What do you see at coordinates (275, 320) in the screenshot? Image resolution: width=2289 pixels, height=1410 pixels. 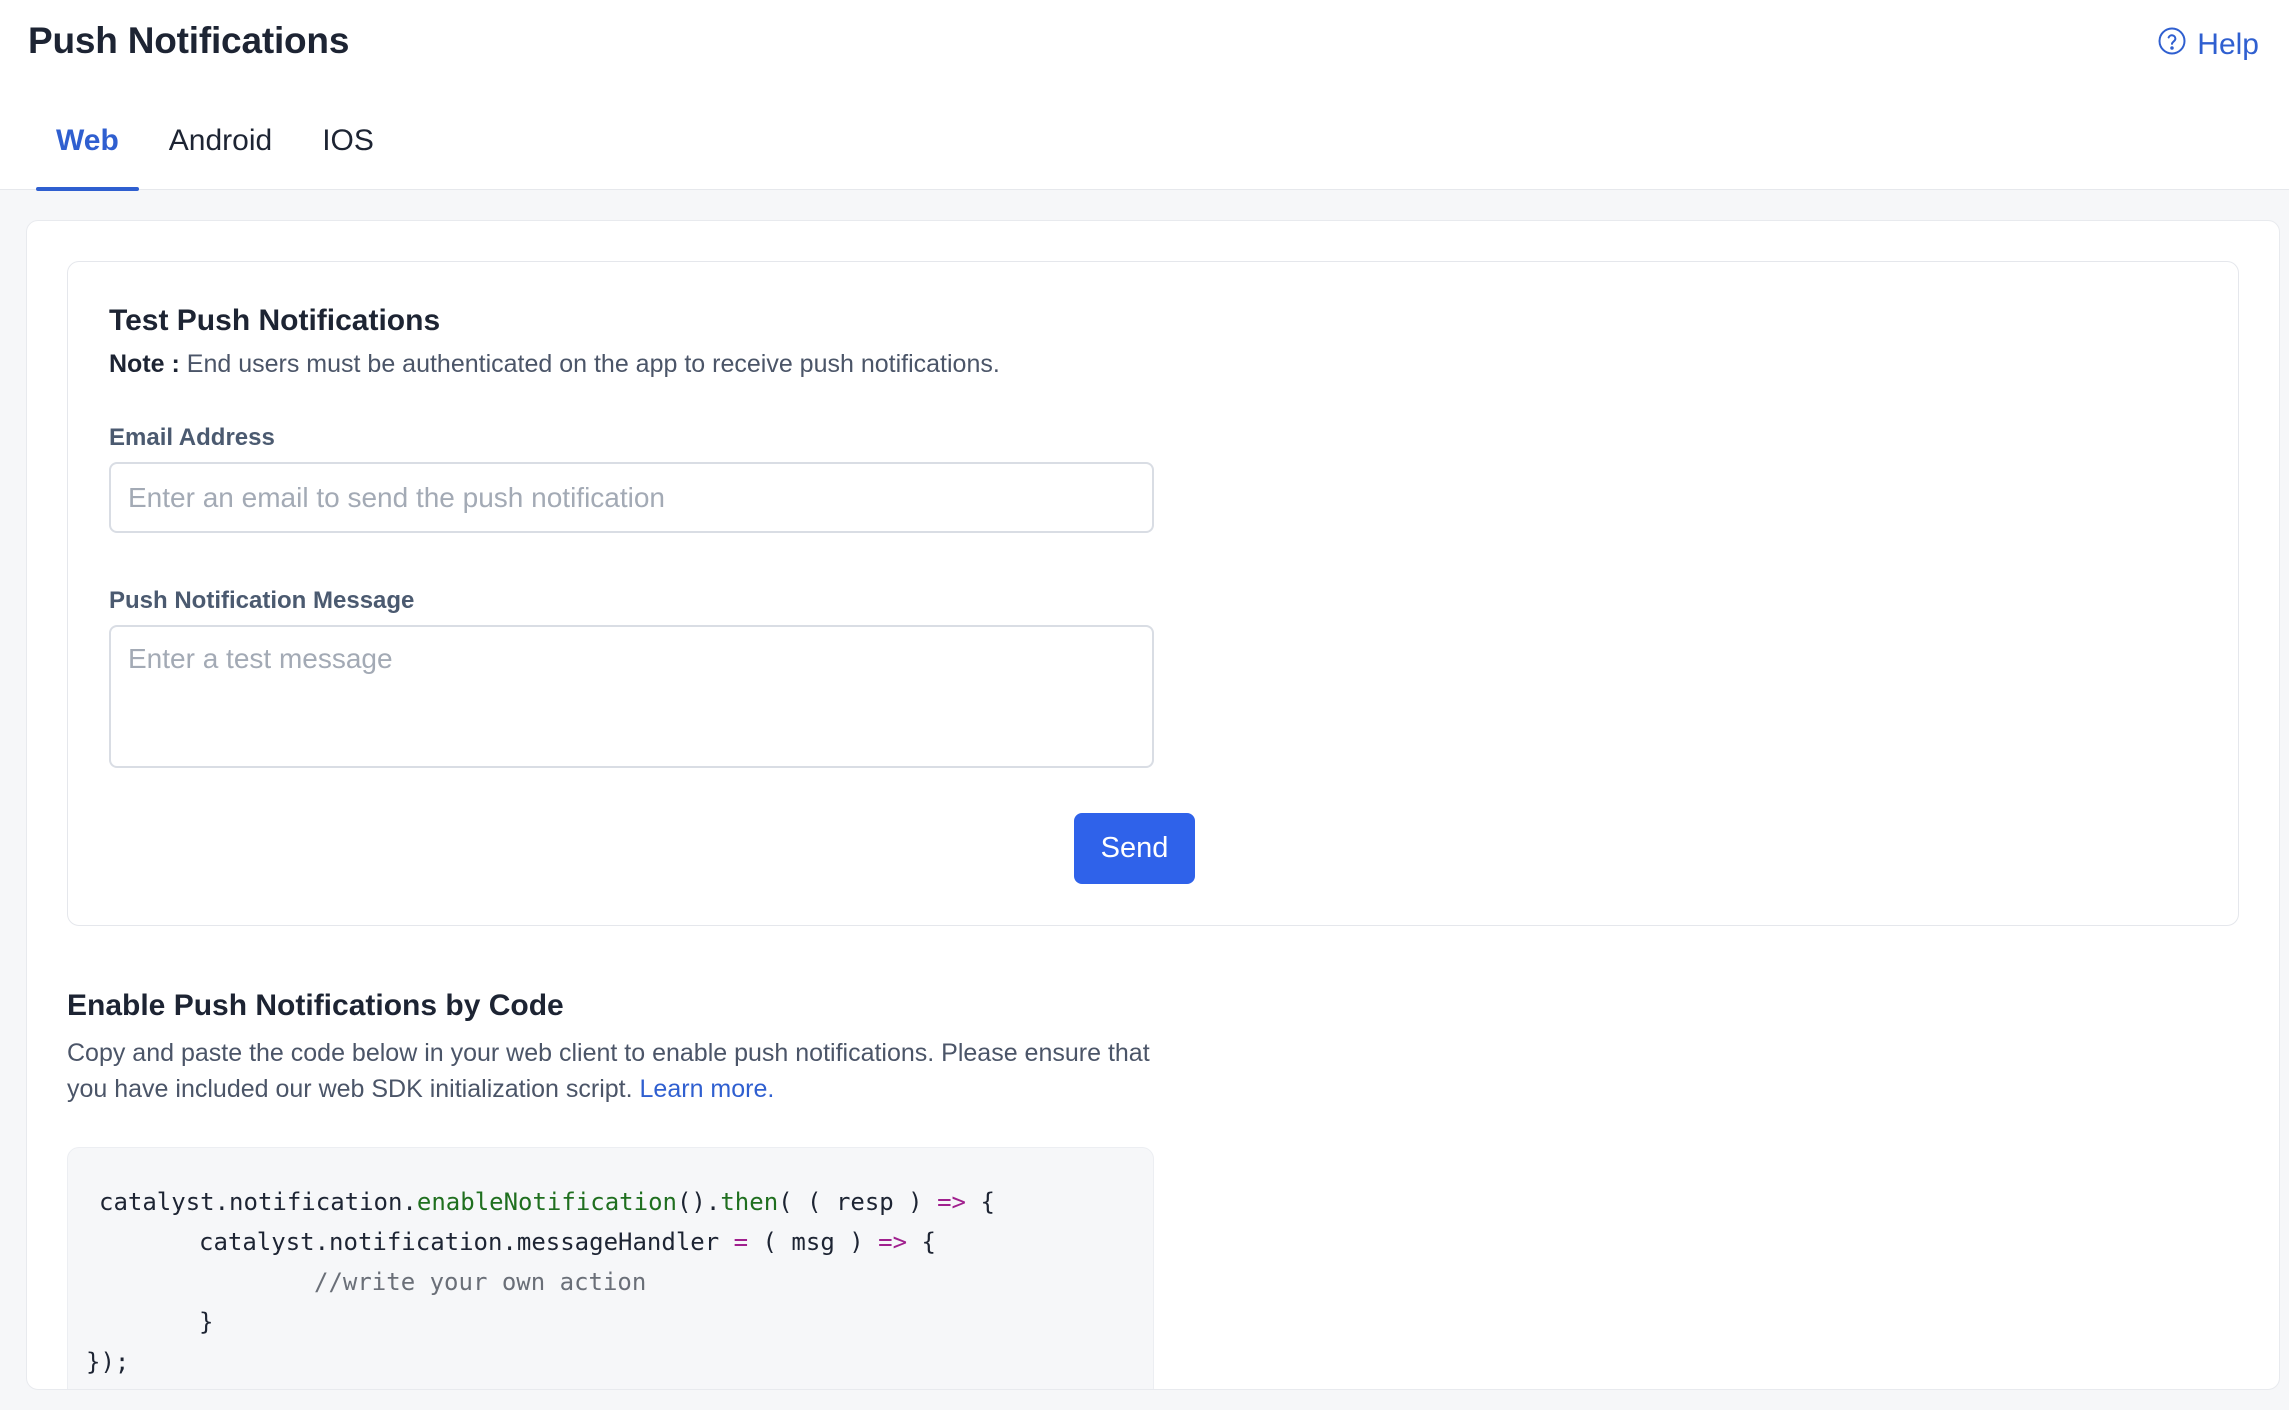 I see `test-push-title: Test Push Notifications` at bounding box center [275, 320].